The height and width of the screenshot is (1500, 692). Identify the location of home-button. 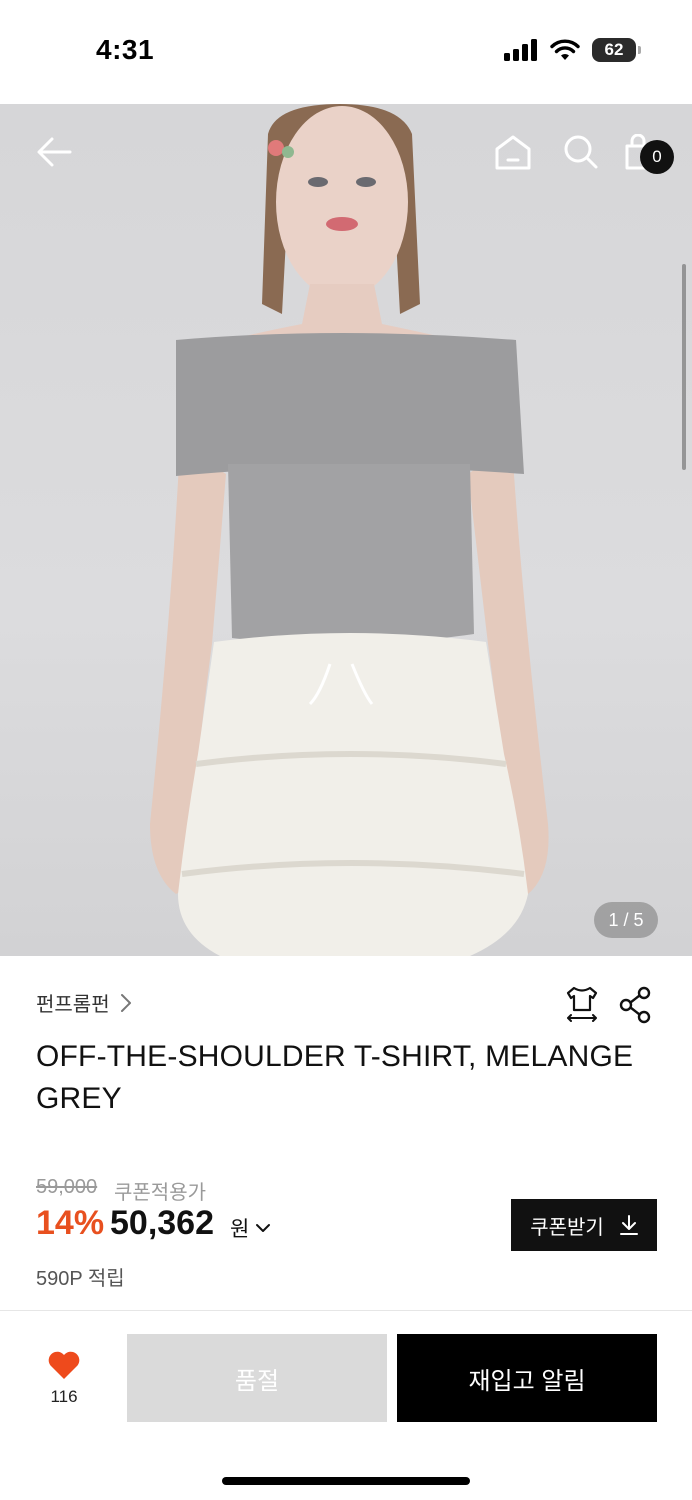
(513, 152).